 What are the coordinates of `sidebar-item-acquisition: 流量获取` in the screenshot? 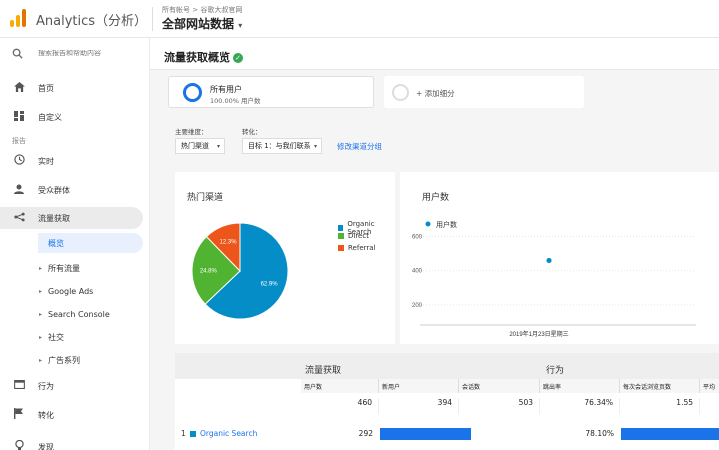 It's located at (71, 218).